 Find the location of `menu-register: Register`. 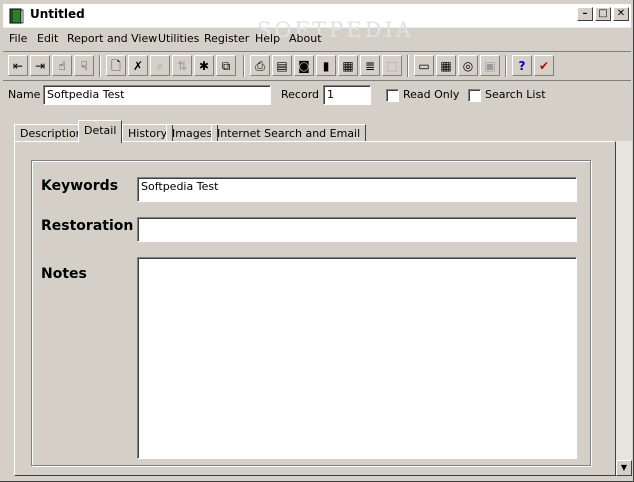

menu-register: Register is located at coordinates (226, 38).